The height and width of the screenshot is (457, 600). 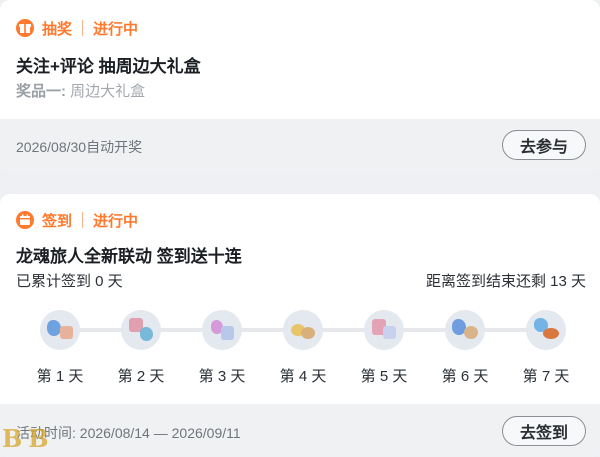 What do you see at coordinates (129, 256) in the screenshot?
I see `signin-title: 龙魂旅人全新联动 签到送十连` at bounding box center [129, 256].